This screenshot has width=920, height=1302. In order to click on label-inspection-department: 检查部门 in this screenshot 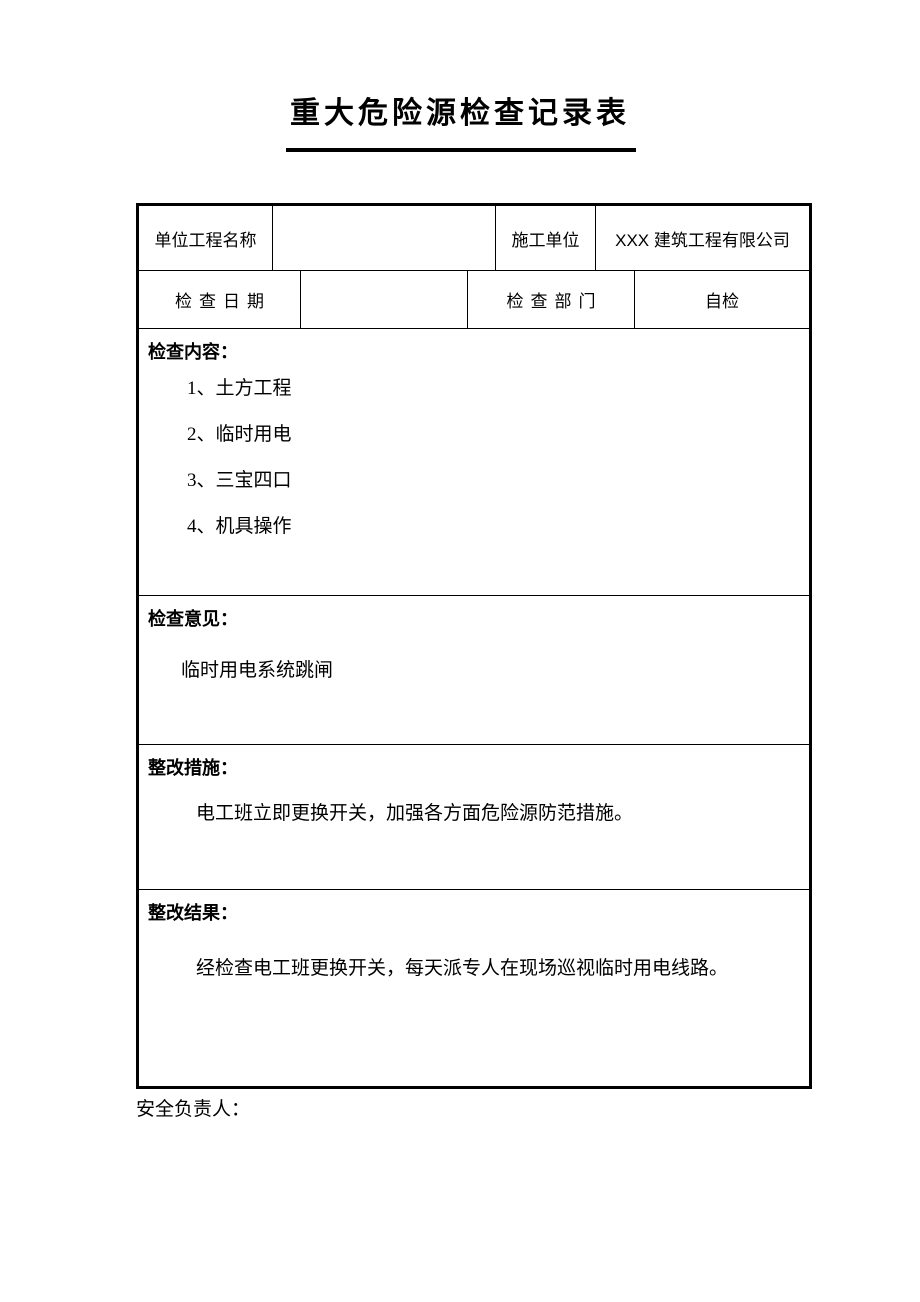, I will do `click(551, 299)`.